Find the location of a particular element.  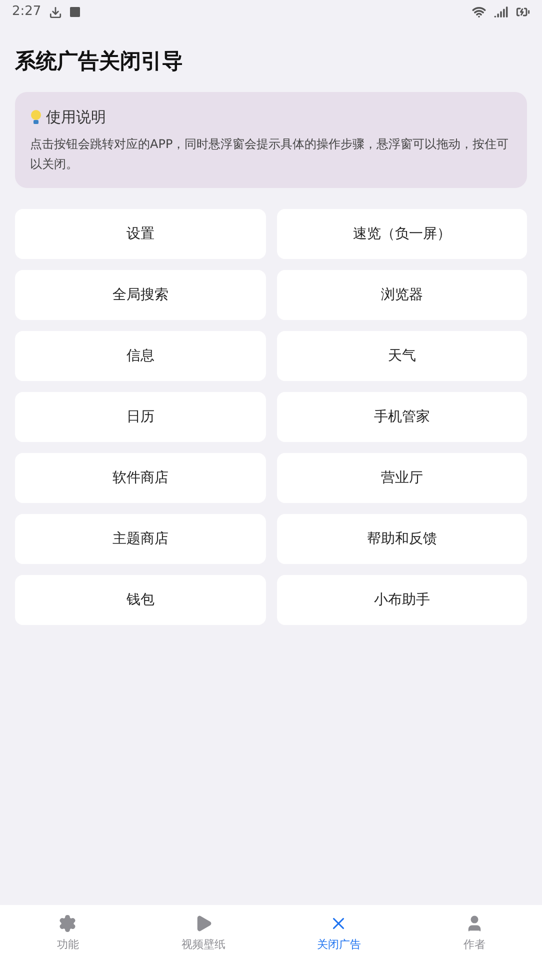

info-text: 点击按钮会跳转对应的APP，同时悬浮窗会提示具体的操作步骤，悬浮窗可以拖动，按住可以关闭。 is located at coordinates (270, 154).